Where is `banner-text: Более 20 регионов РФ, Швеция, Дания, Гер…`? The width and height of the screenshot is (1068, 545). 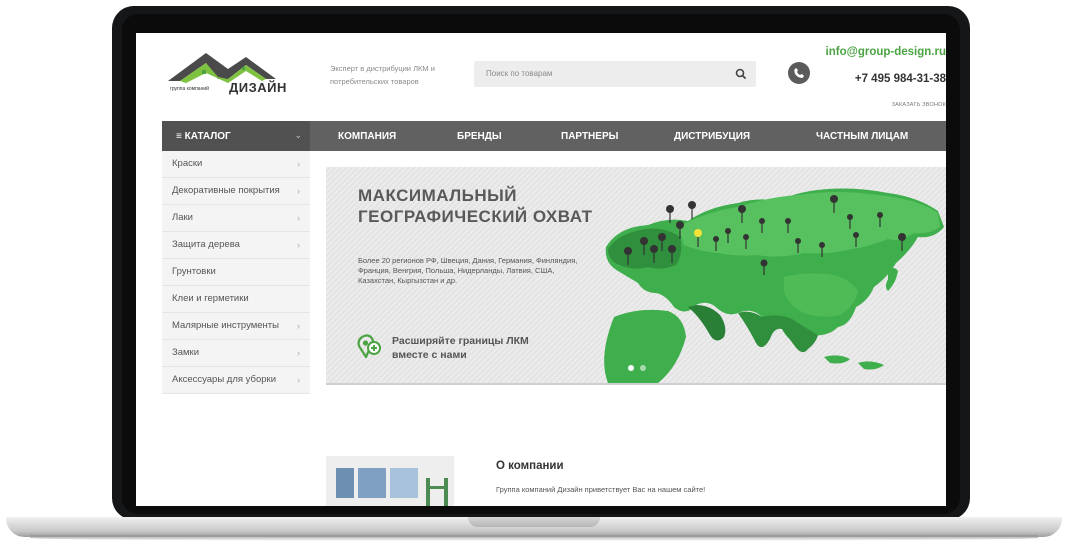 banner-text: Более 20 регионов РФ, Швеция, Дания, Гер… is located at coordinates (468, 270).